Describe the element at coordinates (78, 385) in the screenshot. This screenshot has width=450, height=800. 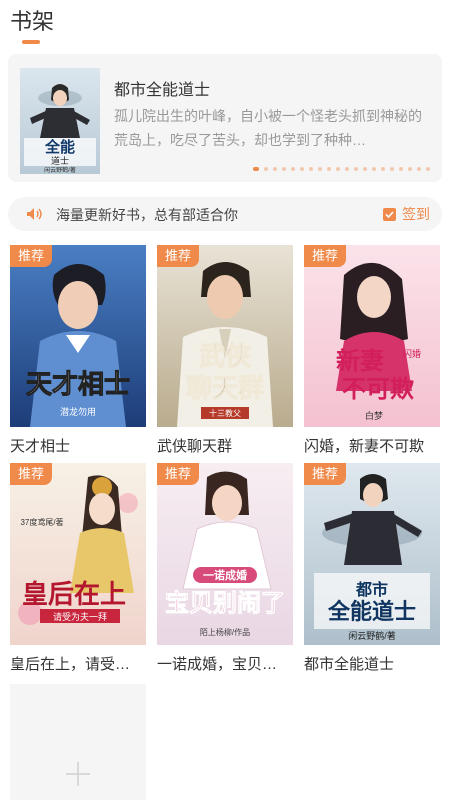
I see `book-cover-title: 天才相士` at that location.